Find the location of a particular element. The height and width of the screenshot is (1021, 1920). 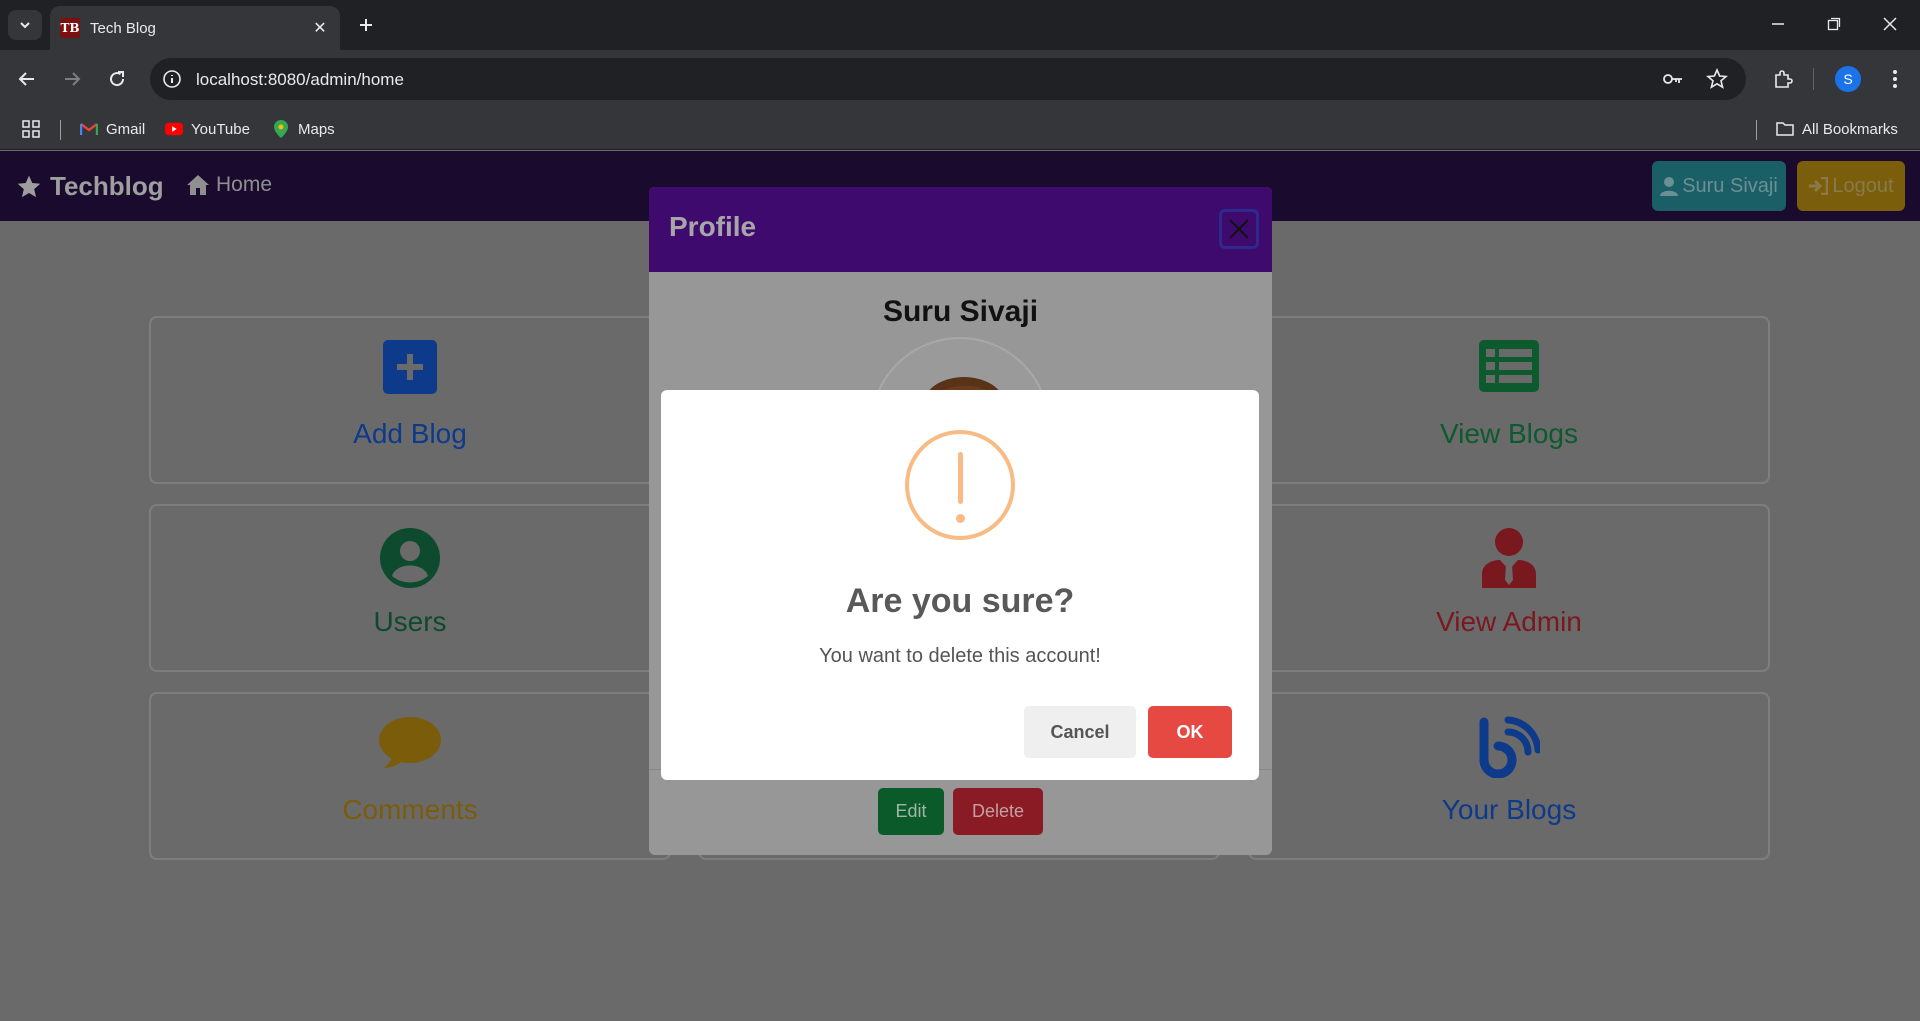

browser-toolbar: localhost:8080/admin/home S is located at coordinates (960, 79).